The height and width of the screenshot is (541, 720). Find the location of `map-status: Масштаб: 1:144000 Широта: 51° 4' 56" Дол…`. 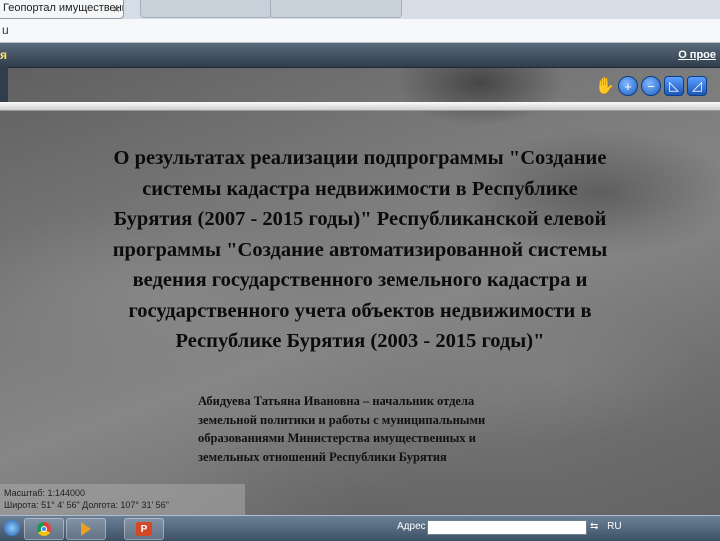

map-status: Масштаб: 1:144000 Широта: 51° 4' 56" Дол… is located at coordinates (122, 500).